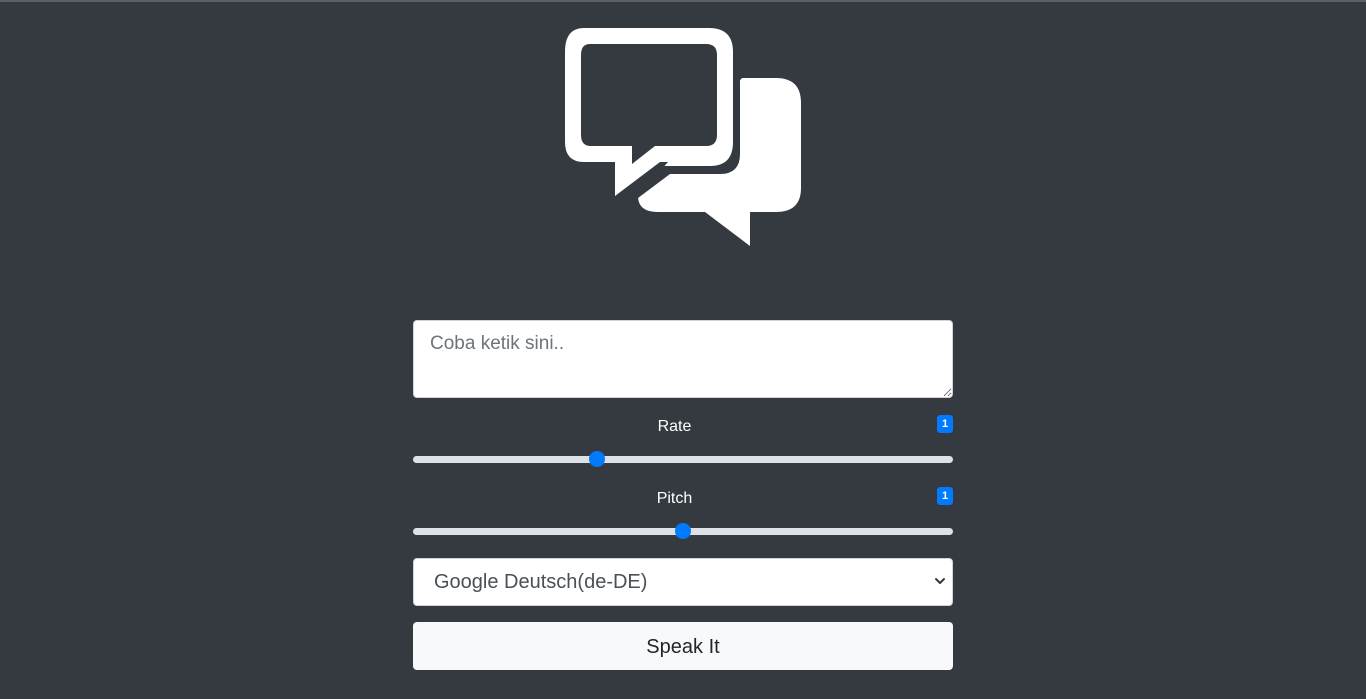  I want to click on pitch-slider-thumb, so click(683, 531).